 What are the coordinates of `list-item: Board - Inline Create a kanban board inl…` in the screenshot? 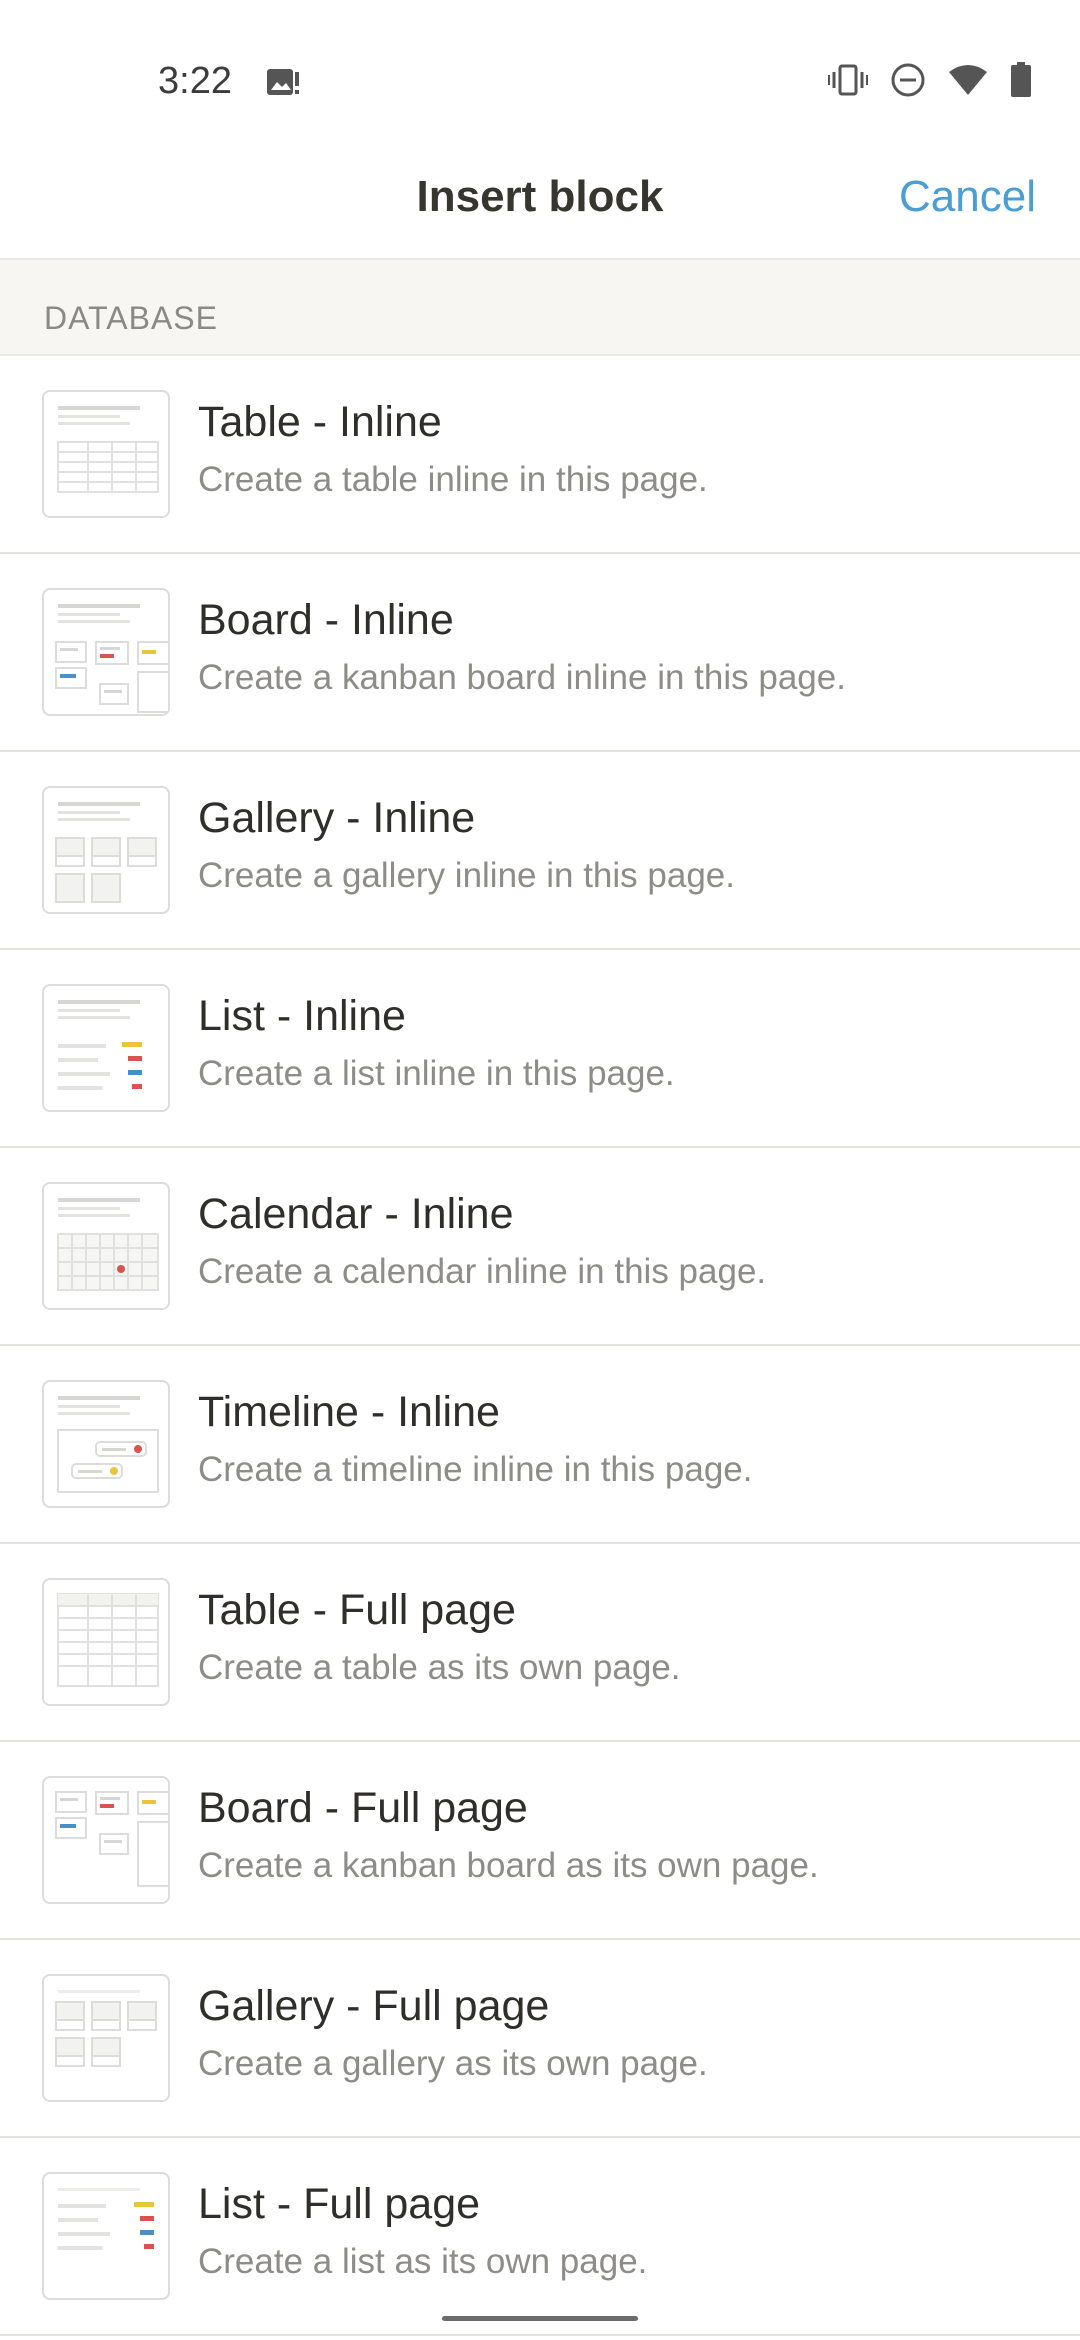 It's located at (540, 653).